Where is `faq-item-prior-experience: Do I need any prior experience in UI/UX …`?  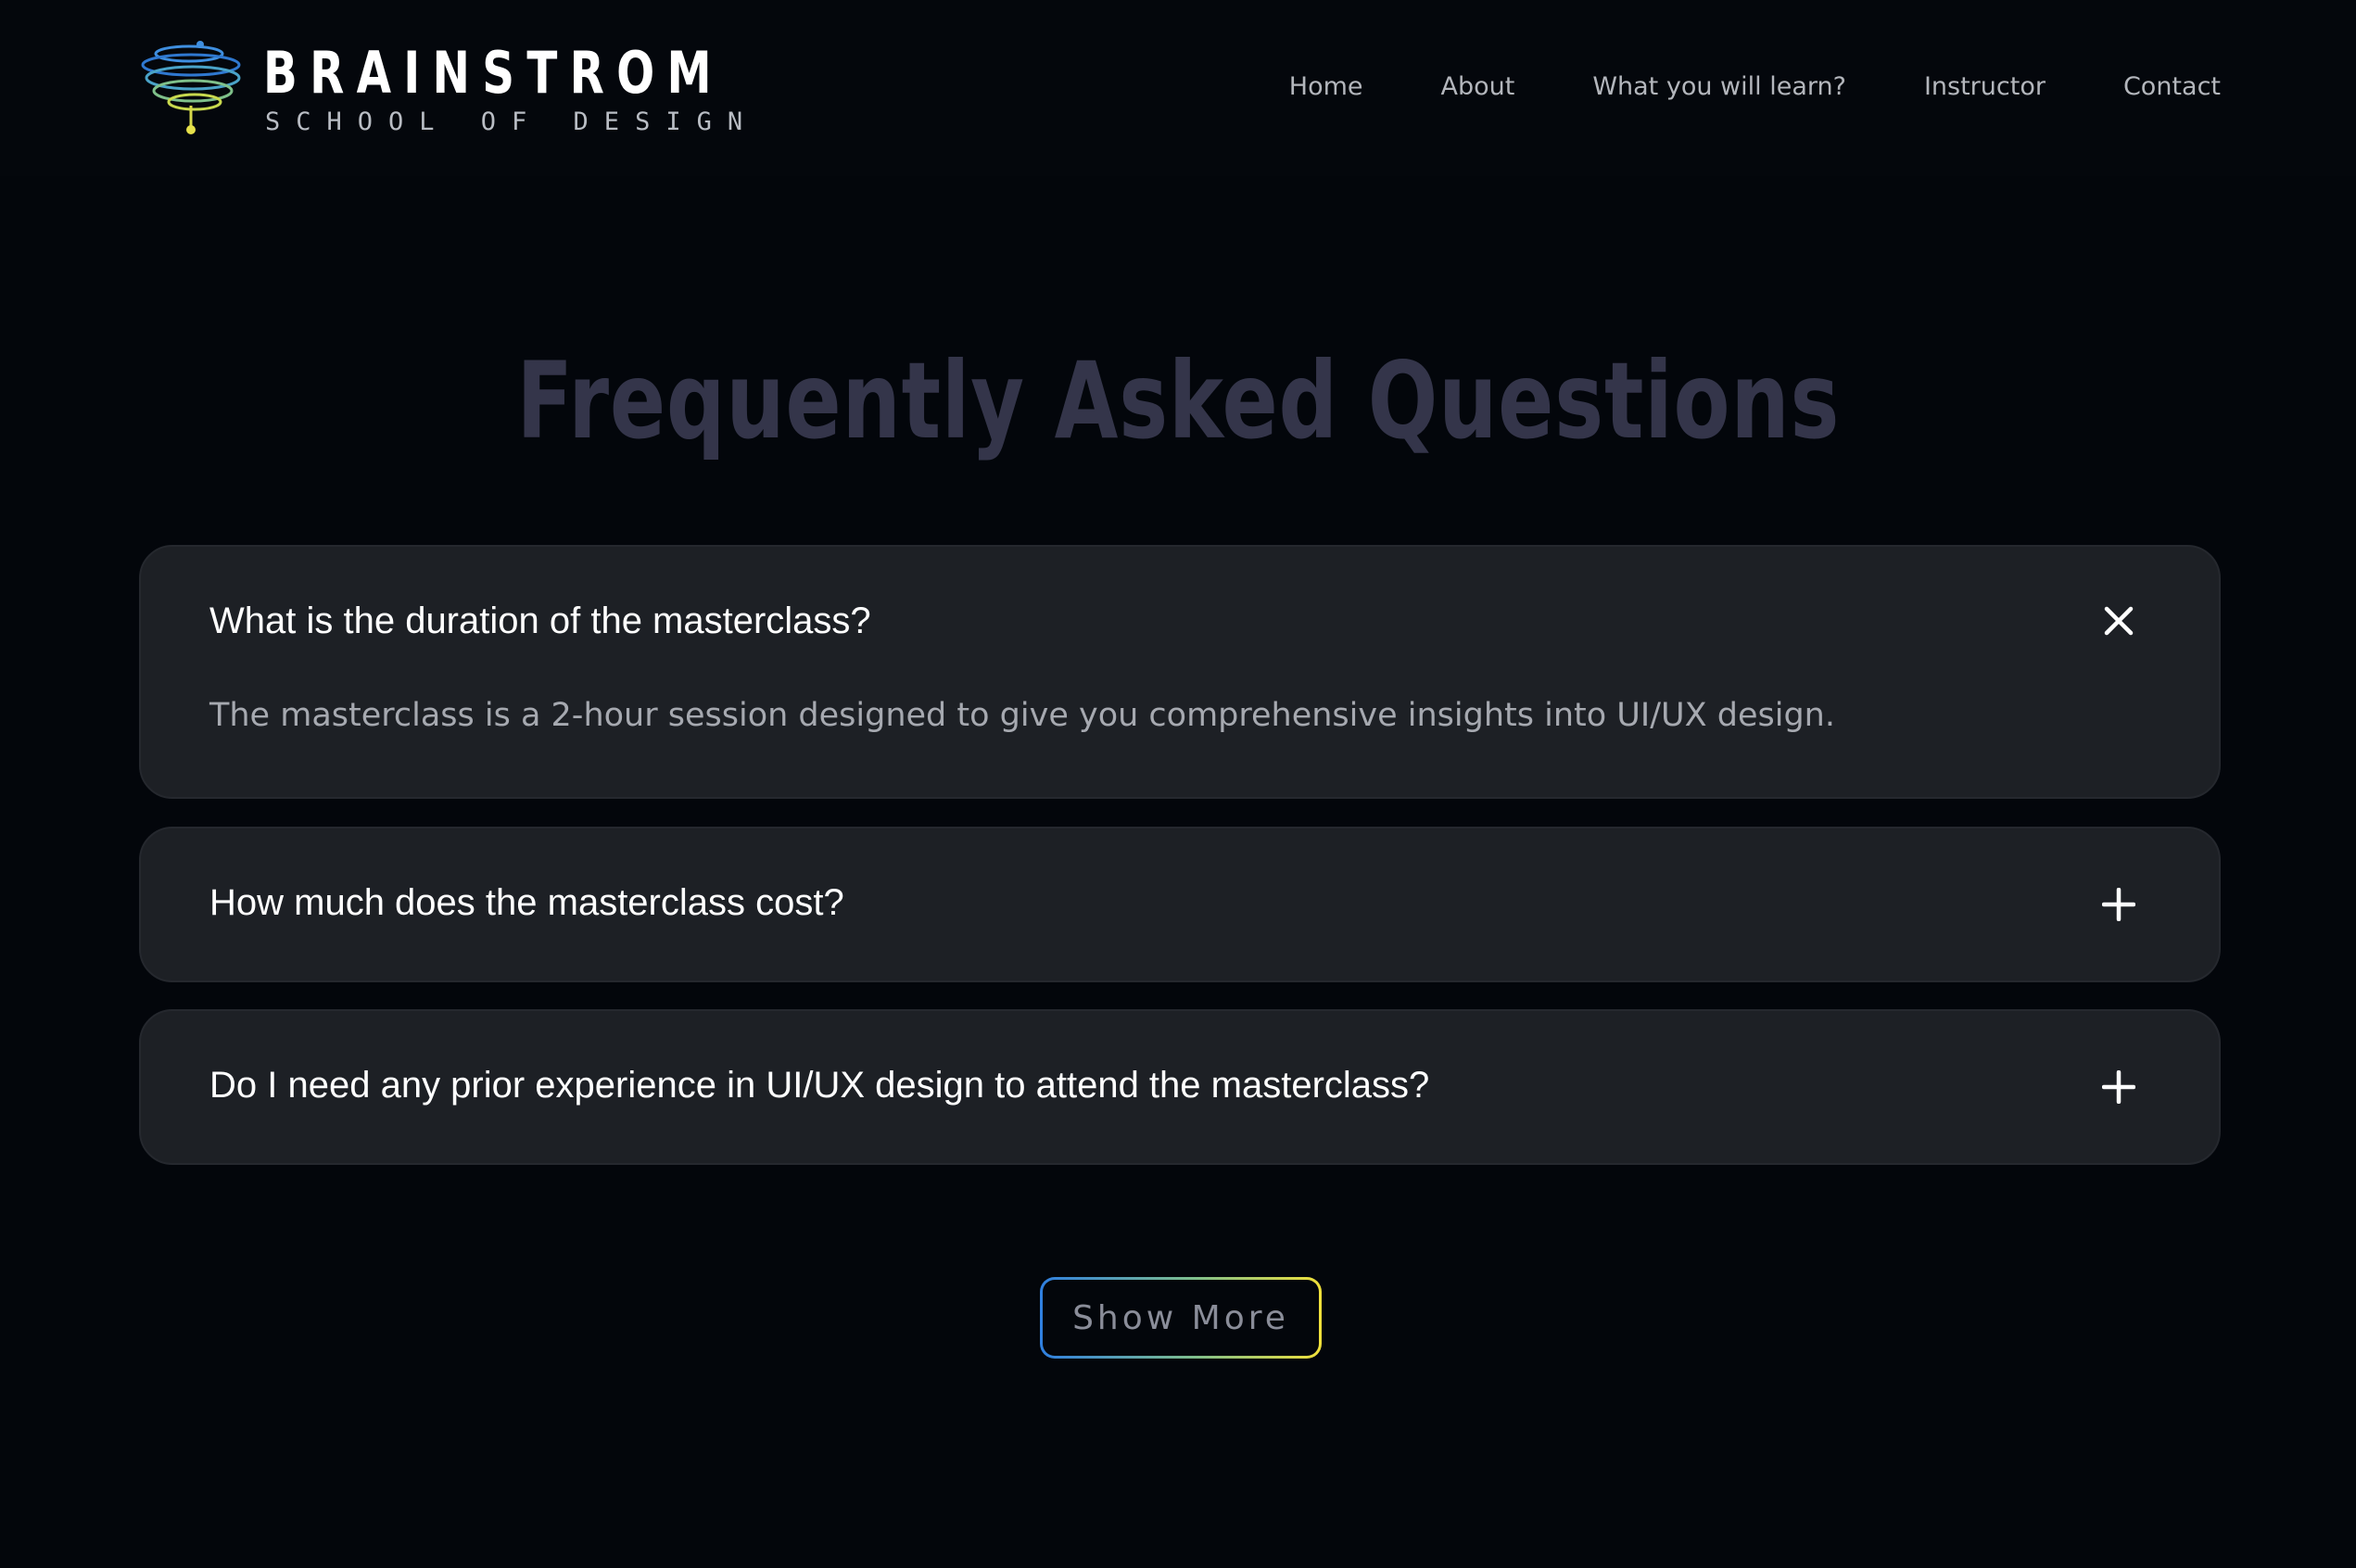 faq-item-prior-experience: Do I need any prior experience in UI/UX … is located at coordinates (1180, 1087).